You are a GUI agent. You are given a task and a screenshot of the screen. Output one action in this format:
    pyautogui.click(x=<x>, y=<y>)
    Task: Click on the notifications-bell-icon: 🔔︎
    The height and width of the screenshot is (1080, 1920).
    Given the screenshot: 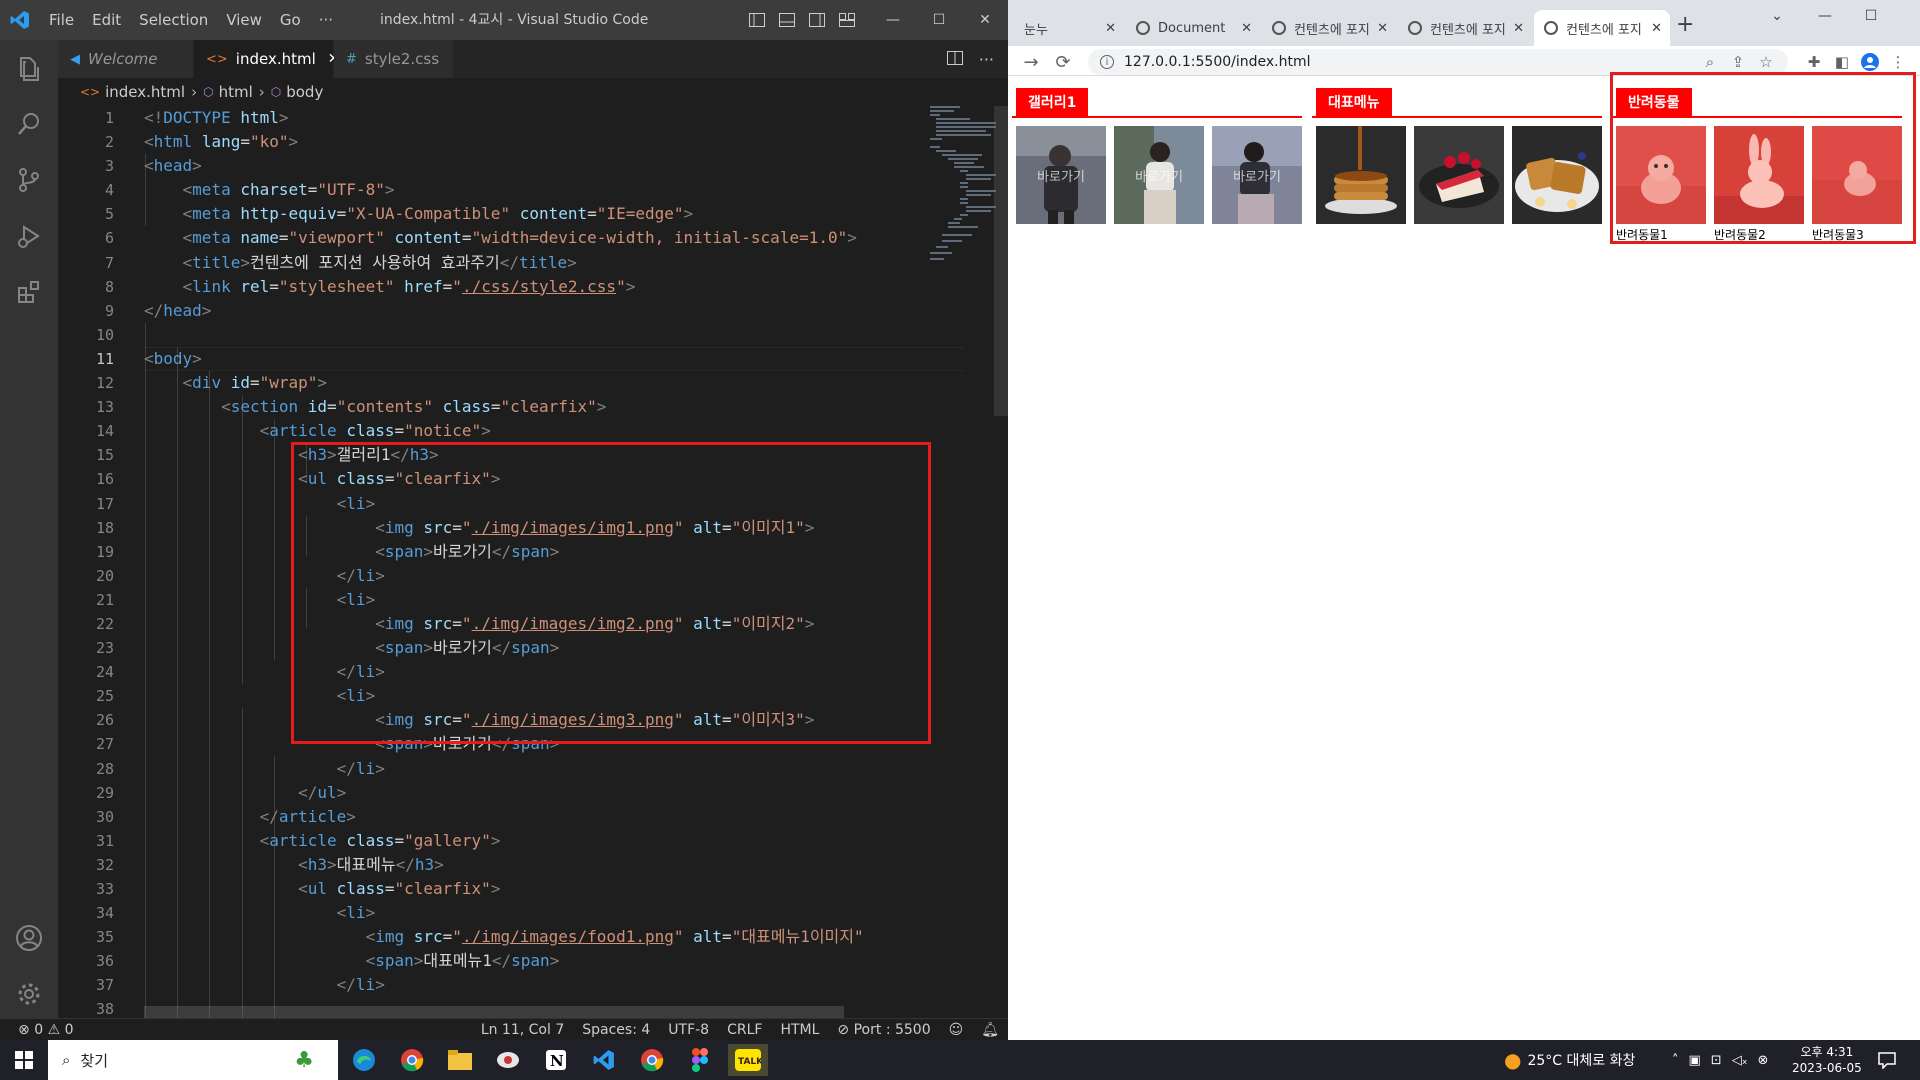 What is the action you would take?
    pyautogui.click(x=990, y=1030)
    